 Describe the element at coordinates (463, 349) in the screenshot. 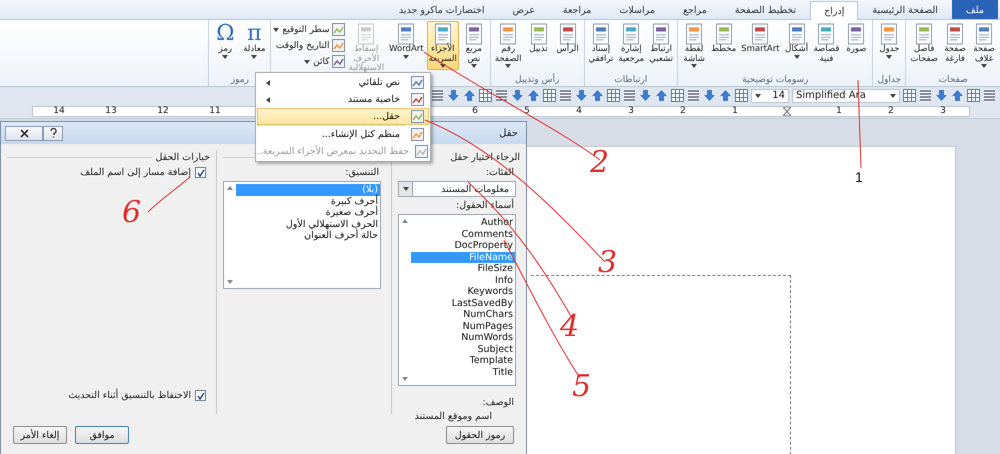

I see `list-item: Subject` at that location.